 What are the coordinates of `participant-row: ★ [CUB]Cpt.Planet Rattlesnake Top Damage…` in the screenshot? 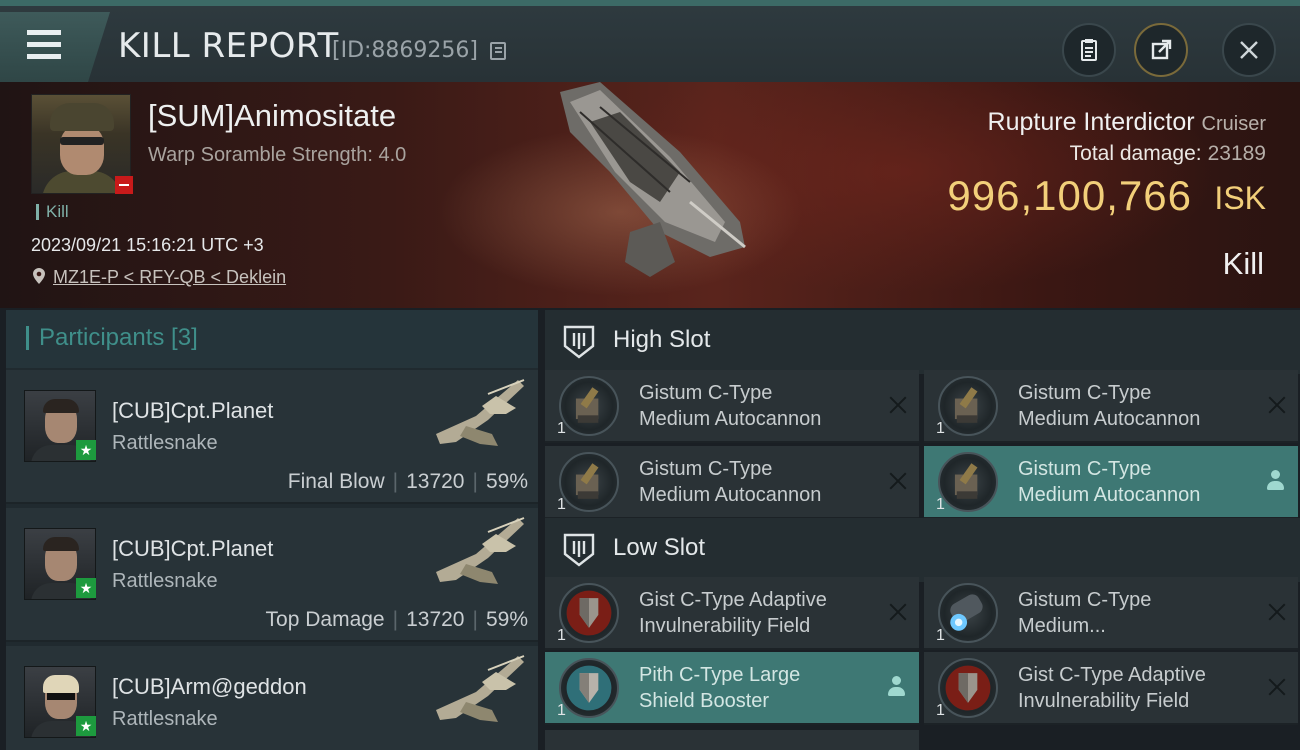 It's located at (272, 575).